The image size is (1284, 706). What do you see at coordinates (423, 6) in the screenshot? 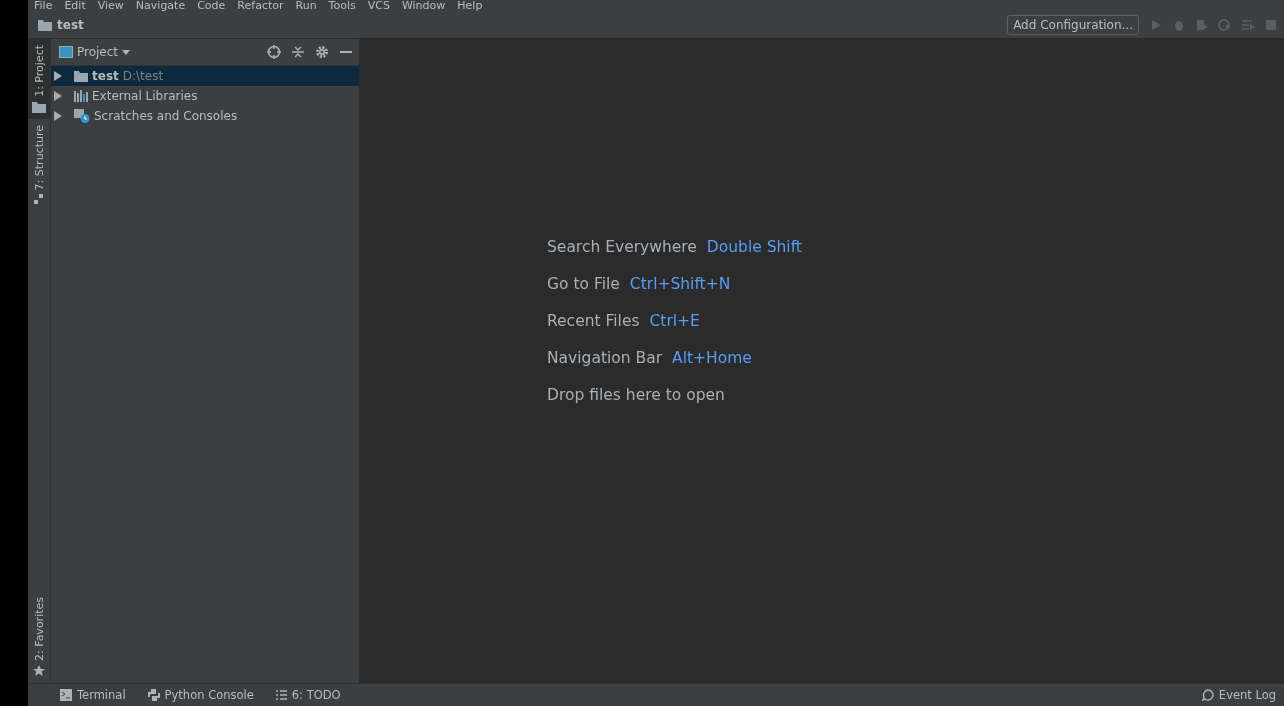
I see `menu-item: Window` at bounding box center [423, 6].